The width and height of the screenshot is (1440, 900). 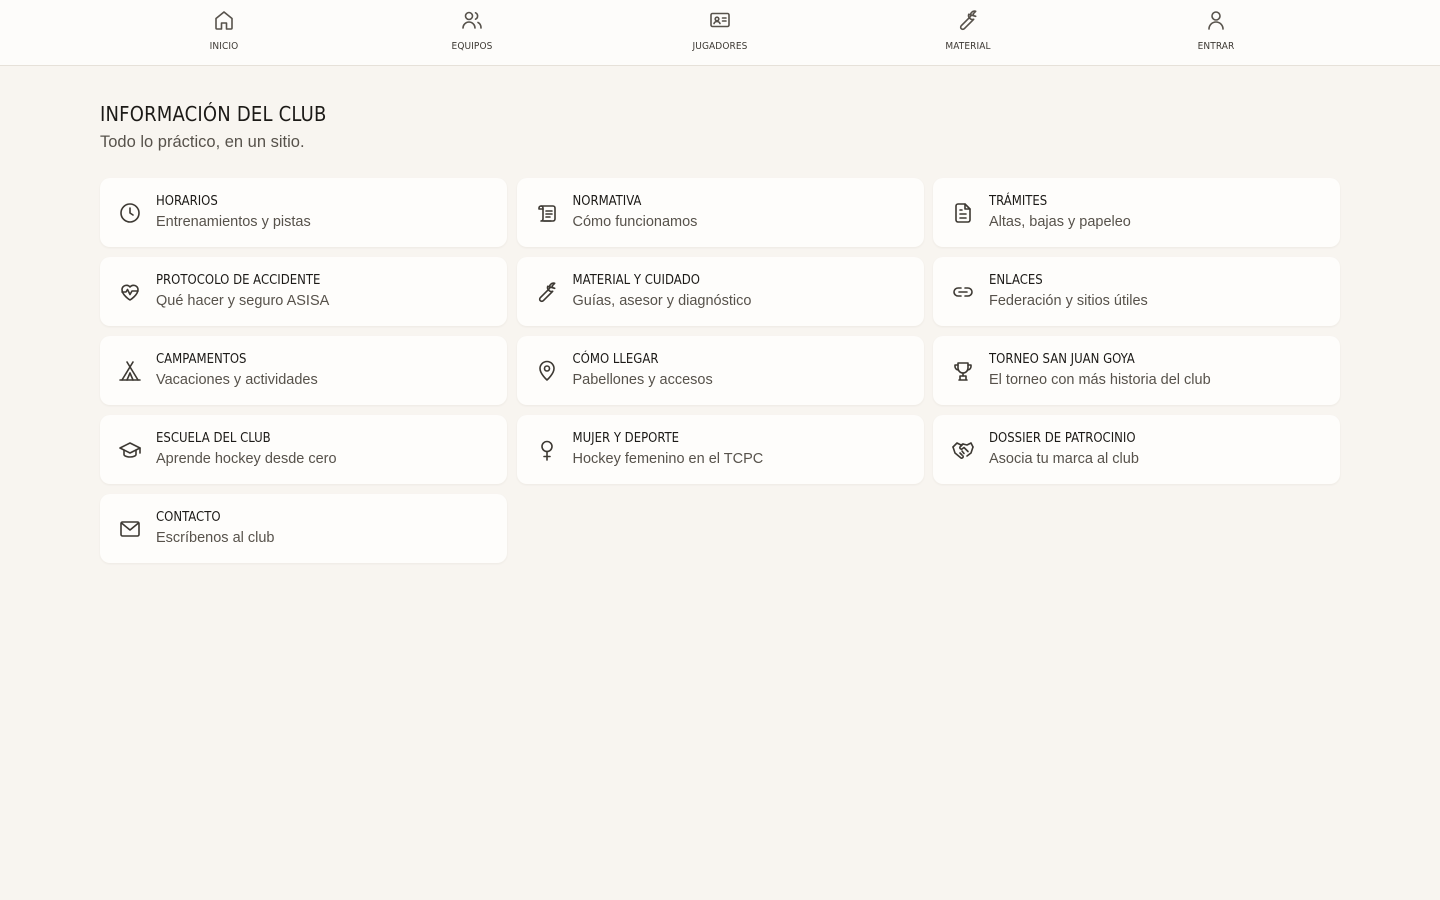 What do you see at coordinates (720, 20) in the screenshot?
I see `id-card-icon` at bounding box center [720, 20].